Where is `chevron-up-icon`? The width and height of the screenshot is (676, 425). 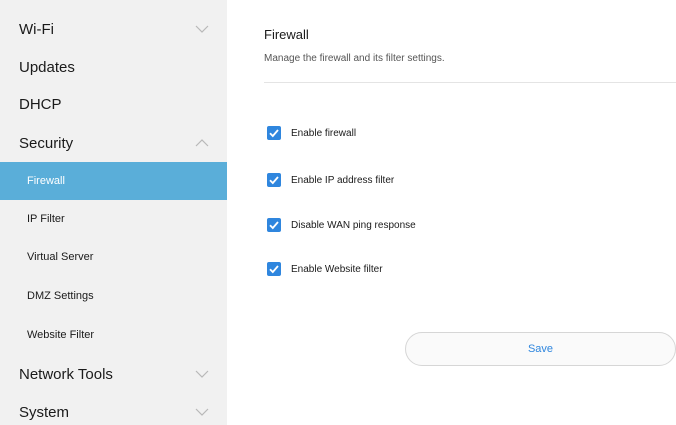
chevron-up-icon is located at coordinates (202, 143).